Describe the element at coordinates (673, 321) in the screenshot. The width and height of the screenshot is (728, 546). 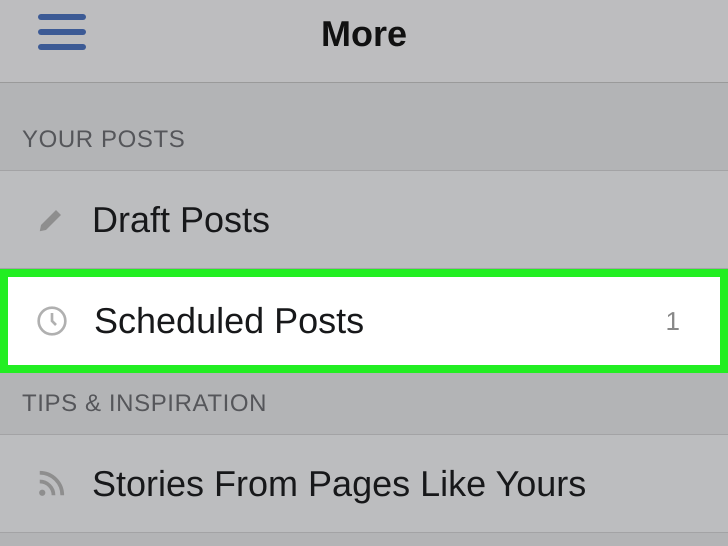
I see `row-count: 1` at that location.